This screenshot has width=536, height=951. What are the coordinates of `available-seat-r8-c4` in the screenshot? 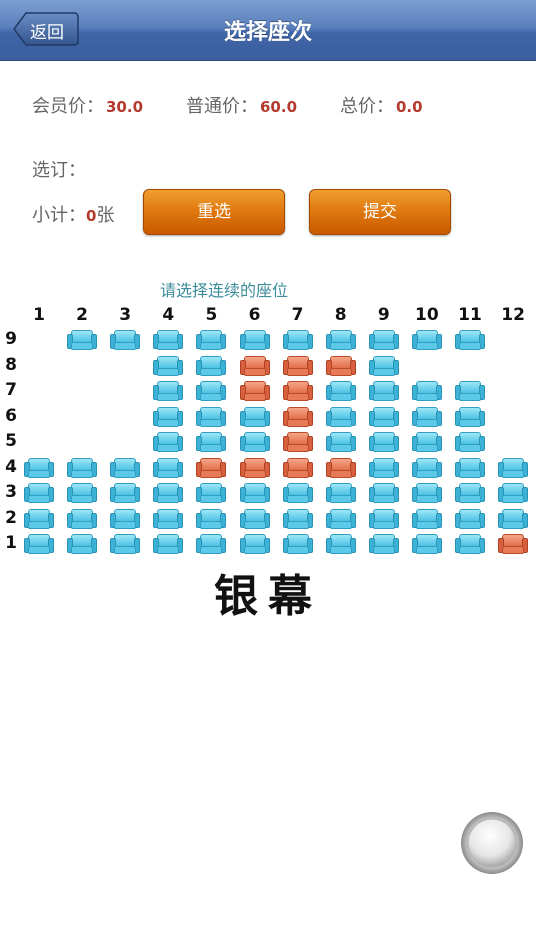 It's located at (168, 365).